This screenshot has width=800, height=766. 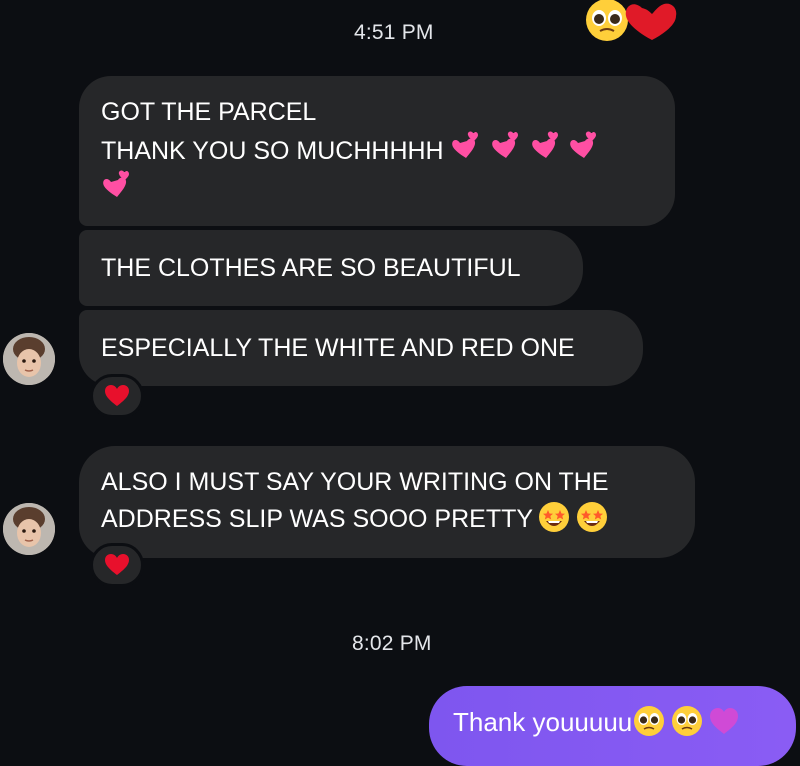 I want to click on star-struck-icon, so click(x=573, y=517).